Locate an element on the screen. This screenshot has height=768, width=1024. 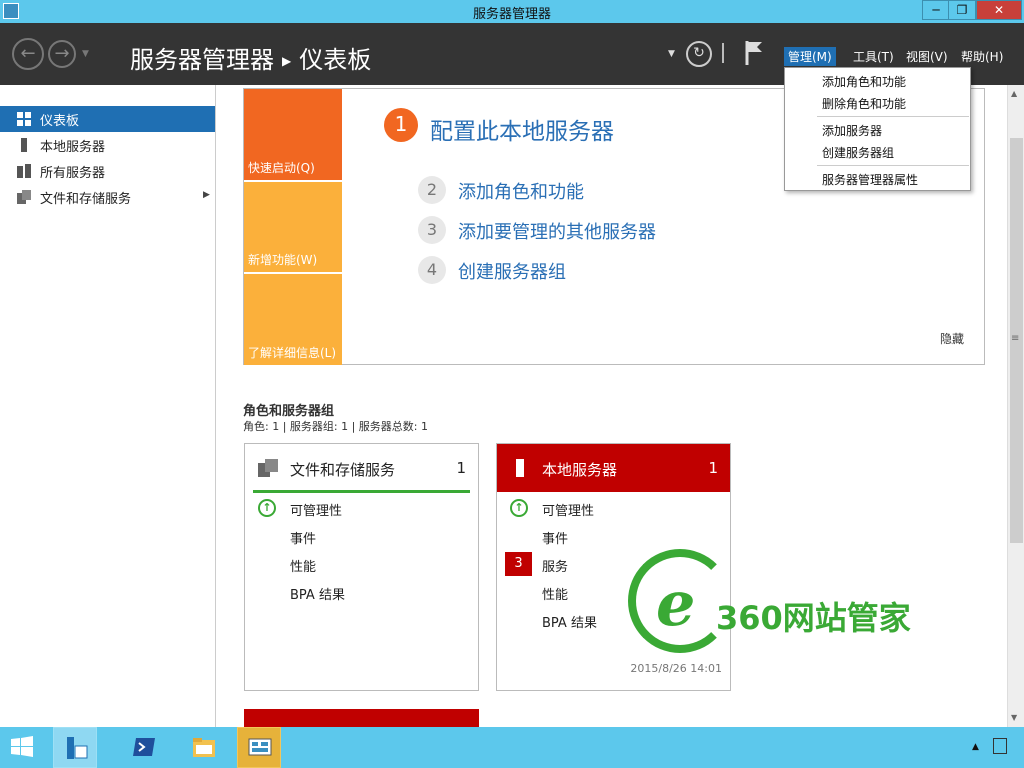
roles-summary: 角色: 1 | 服务器组: 1 | 服务器总数: 1 is located at coordinates (336, 426).